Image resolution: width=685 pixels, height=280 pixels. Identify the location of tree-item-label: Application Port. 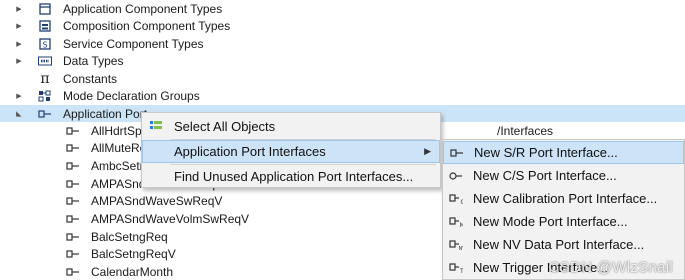
(105, 113).